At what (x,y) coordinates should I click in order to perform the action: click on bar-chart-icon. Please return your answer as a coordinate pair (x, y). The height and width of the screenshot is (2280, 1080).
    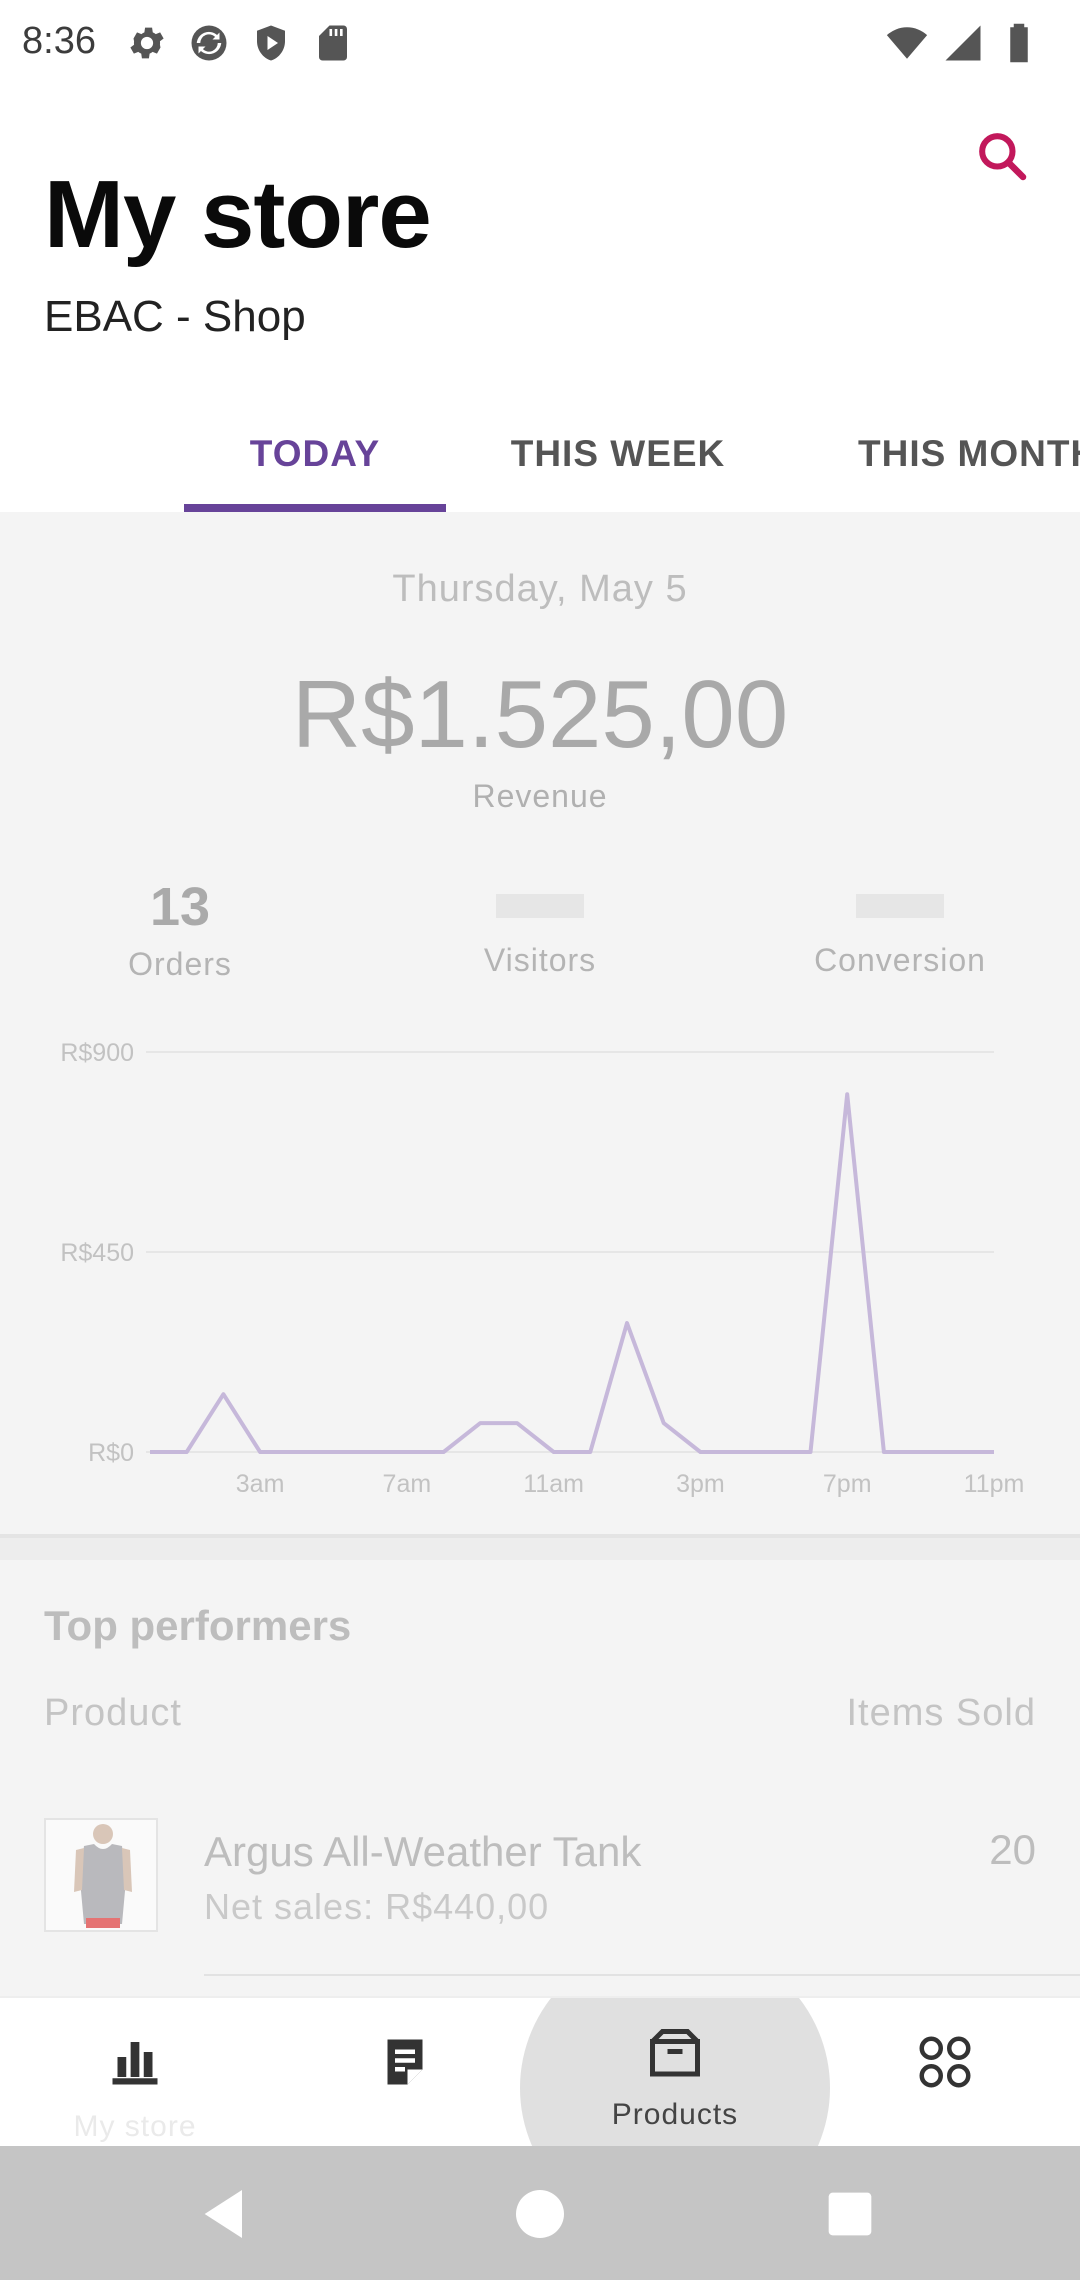
    Looking at the image, I should click on (135, 2063).